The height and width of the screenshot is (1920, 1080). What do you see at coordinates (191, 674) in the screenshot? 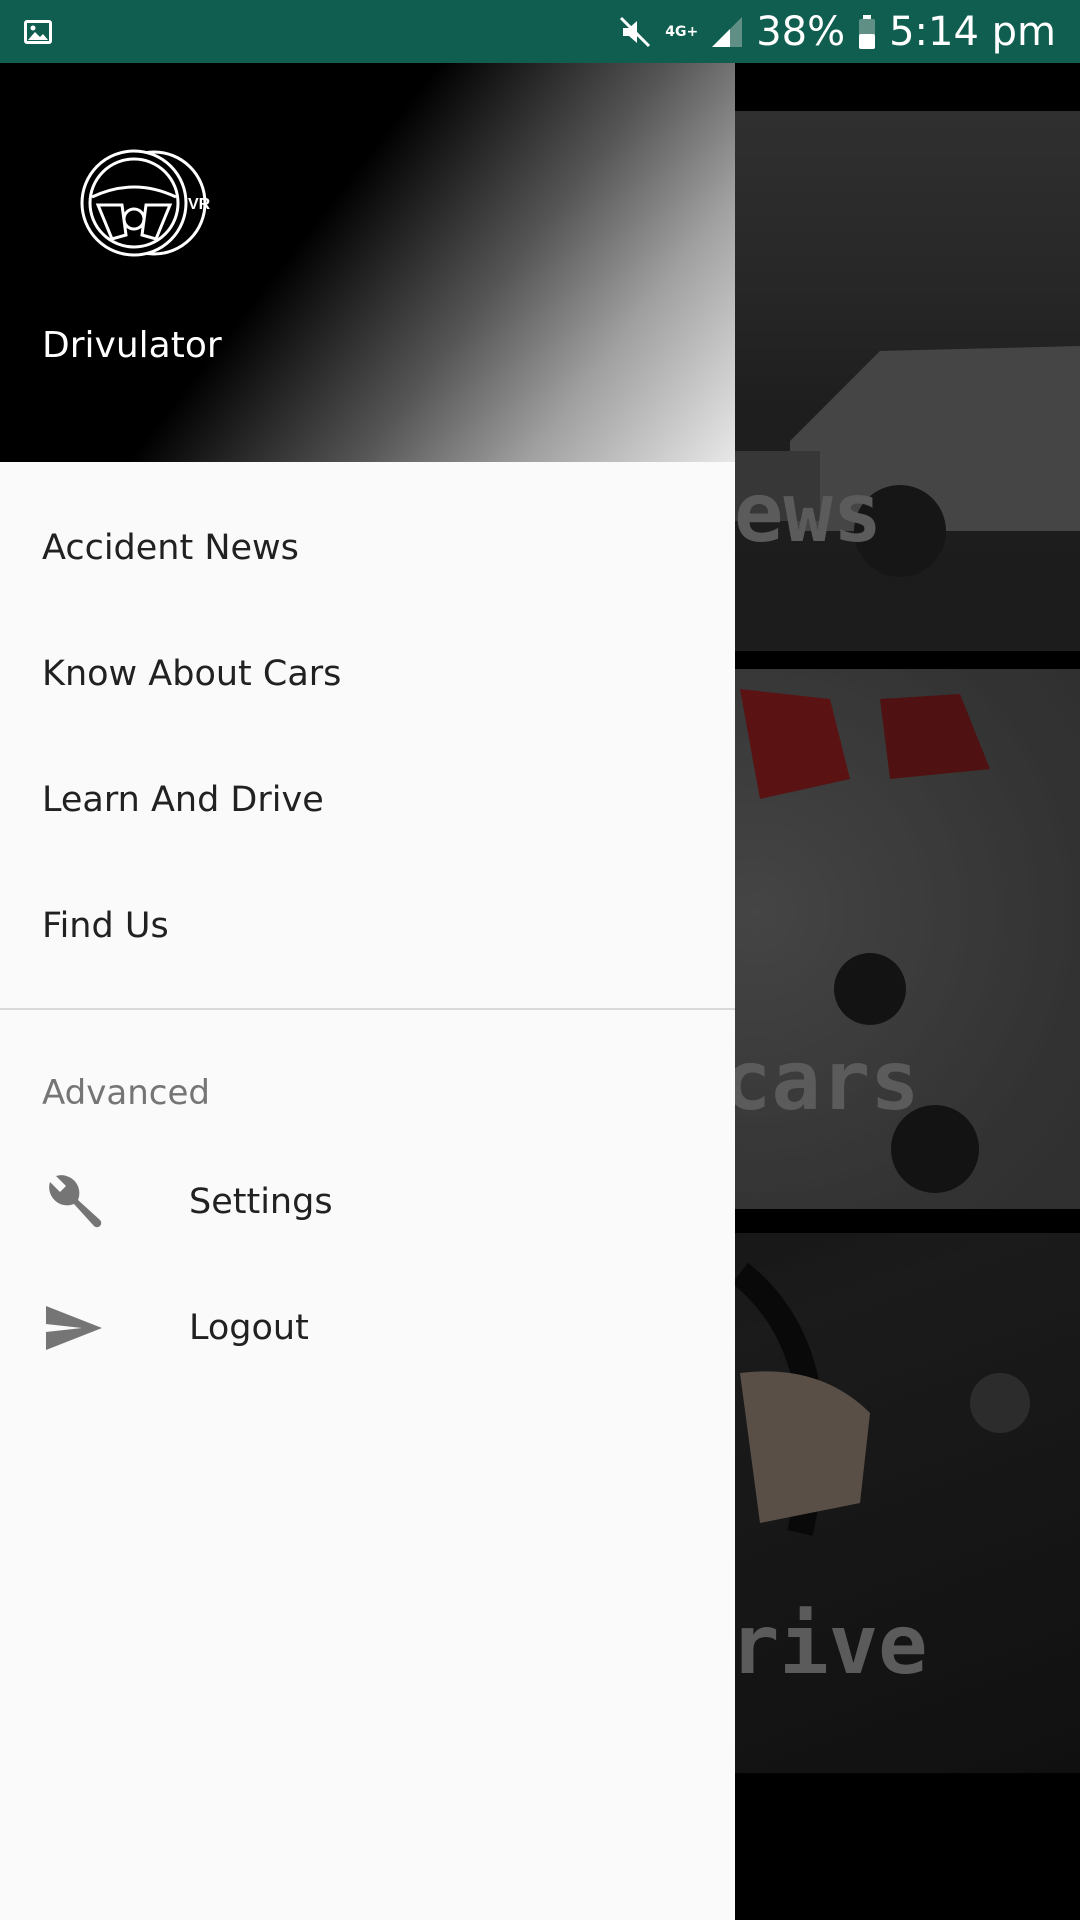
I see `menu-item-know-about-cars: Know About Cars` at bounding box center [191, 674].